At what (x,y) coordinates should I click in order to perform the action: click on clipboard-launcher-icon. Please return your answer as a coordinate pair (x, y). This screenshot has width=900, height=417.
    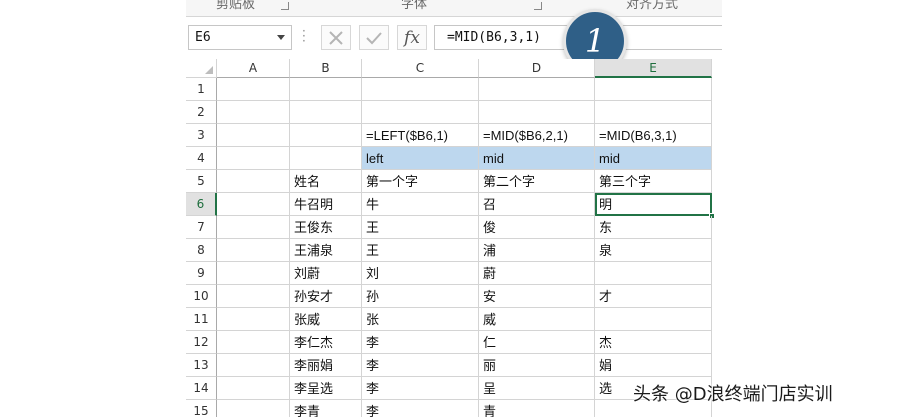
    Looking at the image, I should click on (285, 6).